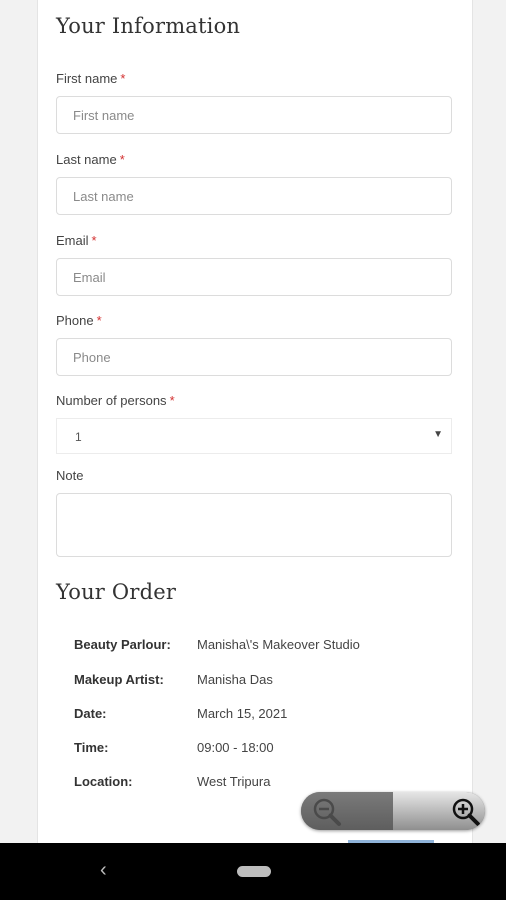  What do you see at coordinates (78, 437) in the screenshot?
I see `persons-selected-value: 1` at bounding box center [78, 437].